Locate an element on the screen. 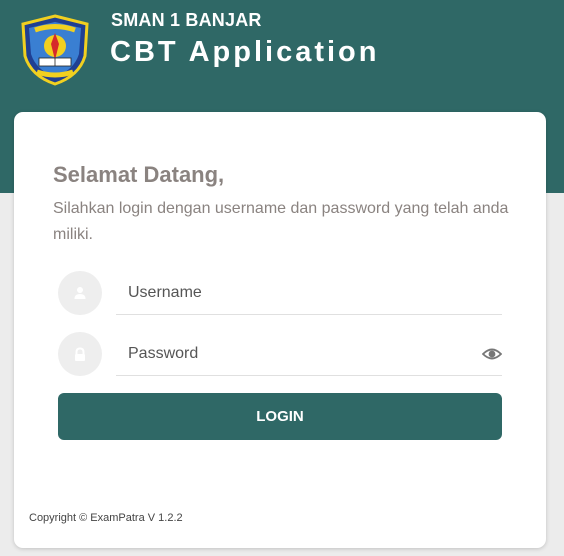 Image resolution: width=564 pixels, height=556 pixels. app-title: CBT Application is located at coordinates (245, 52).